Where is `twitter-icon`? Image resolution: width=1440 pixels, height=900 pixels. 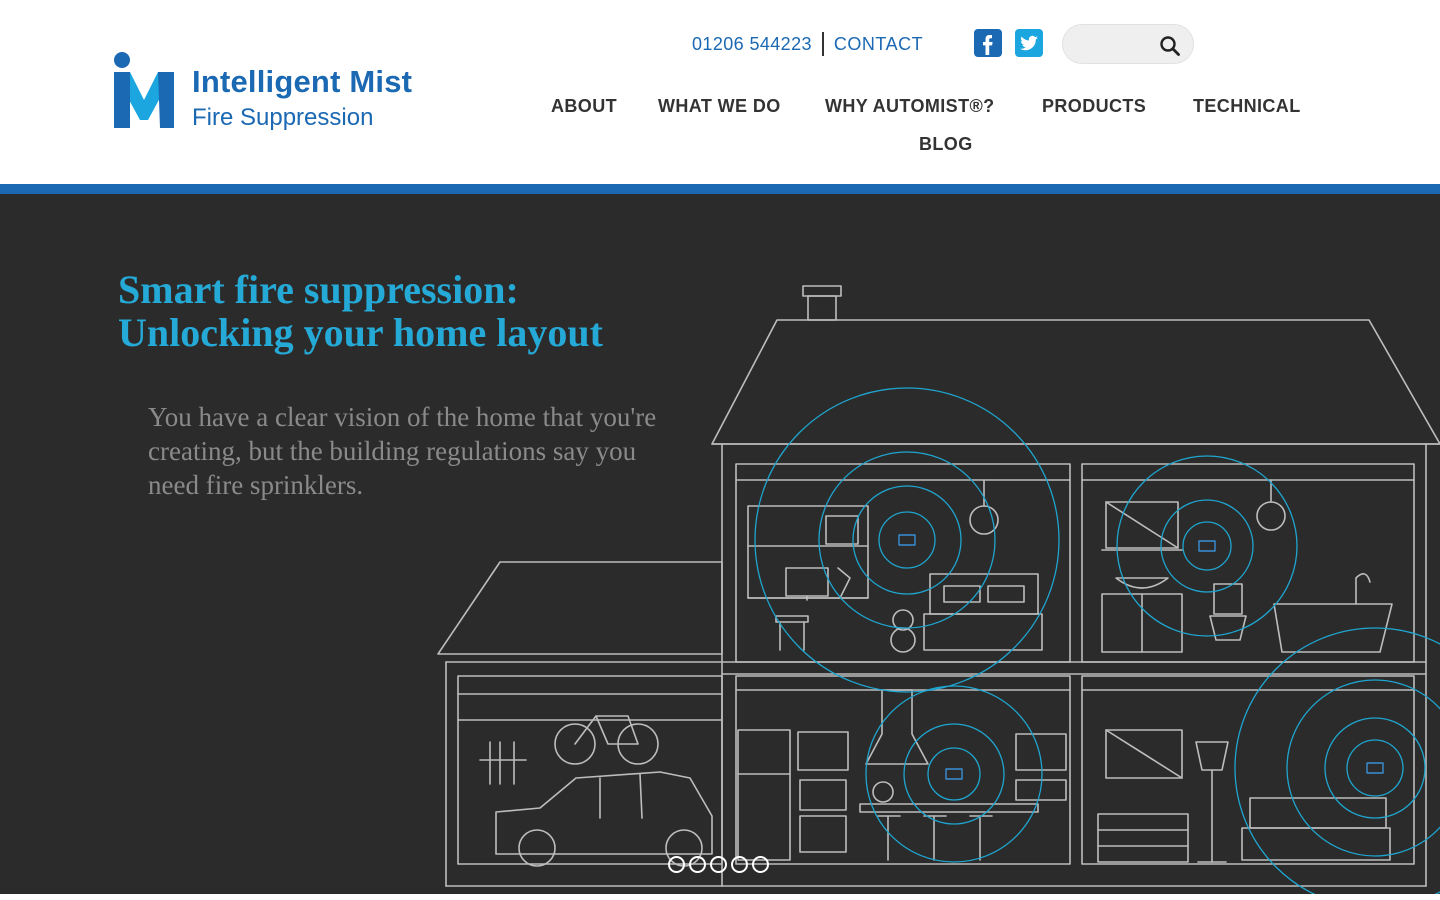 twitter-icon is located at coordinates (1029, 43).